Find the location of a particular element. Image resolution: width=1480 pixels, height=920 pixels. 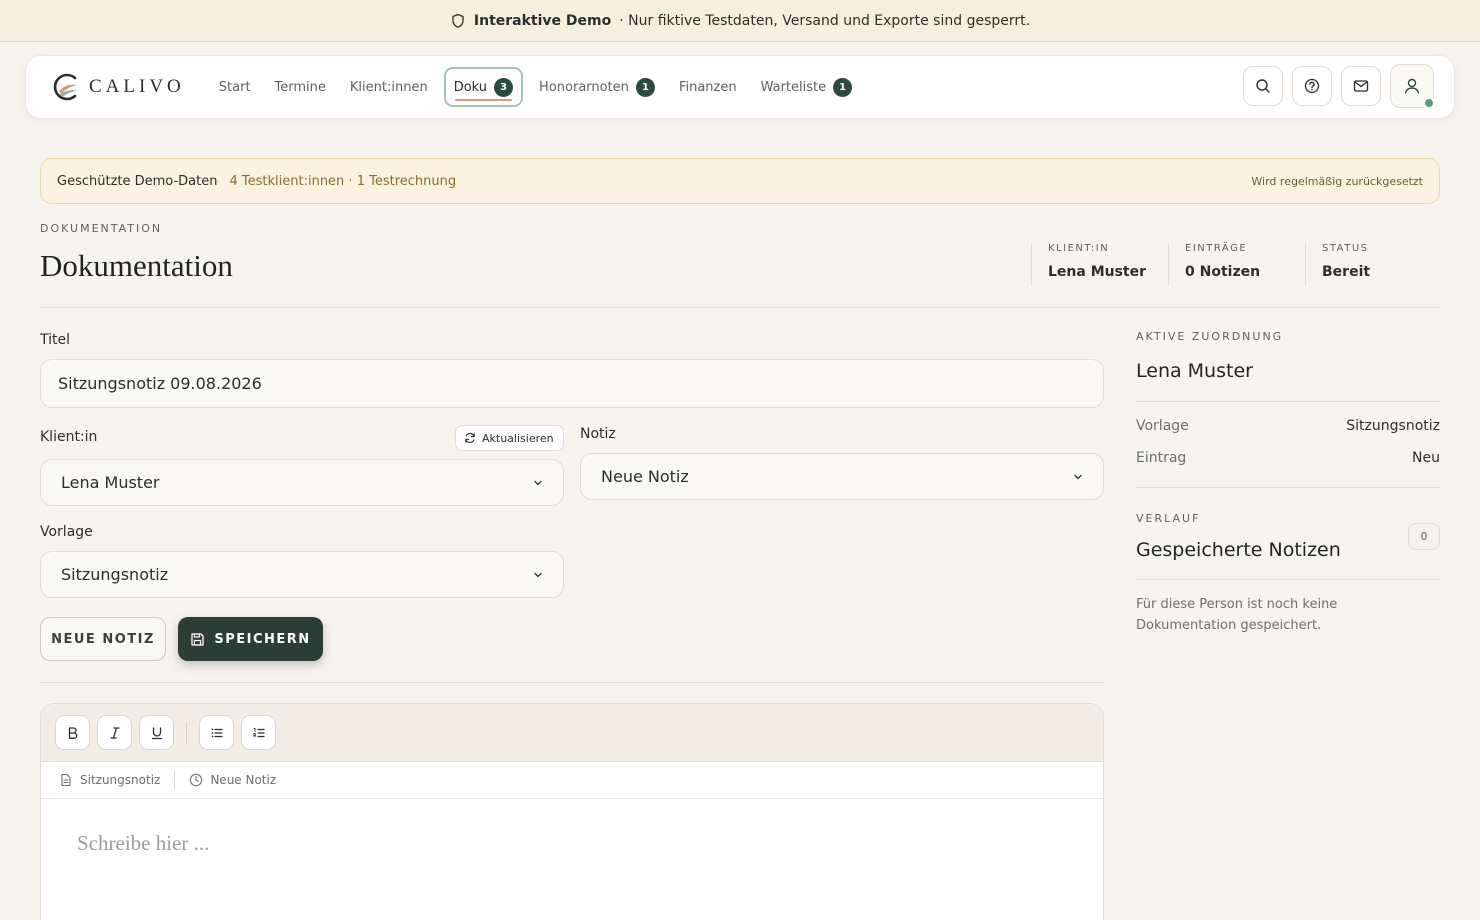

user-icon is located at coordinates (1412, 86).